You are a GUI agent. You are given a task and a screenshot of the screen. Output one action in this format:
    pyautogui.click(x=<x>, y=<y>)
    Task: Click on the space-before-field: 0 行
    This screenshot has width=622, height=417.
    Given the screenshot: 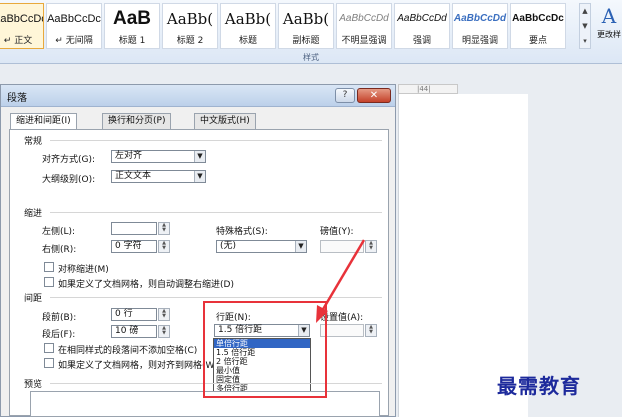 What is the action you would take?
    pyautogui.click(x=134, y=314)
    